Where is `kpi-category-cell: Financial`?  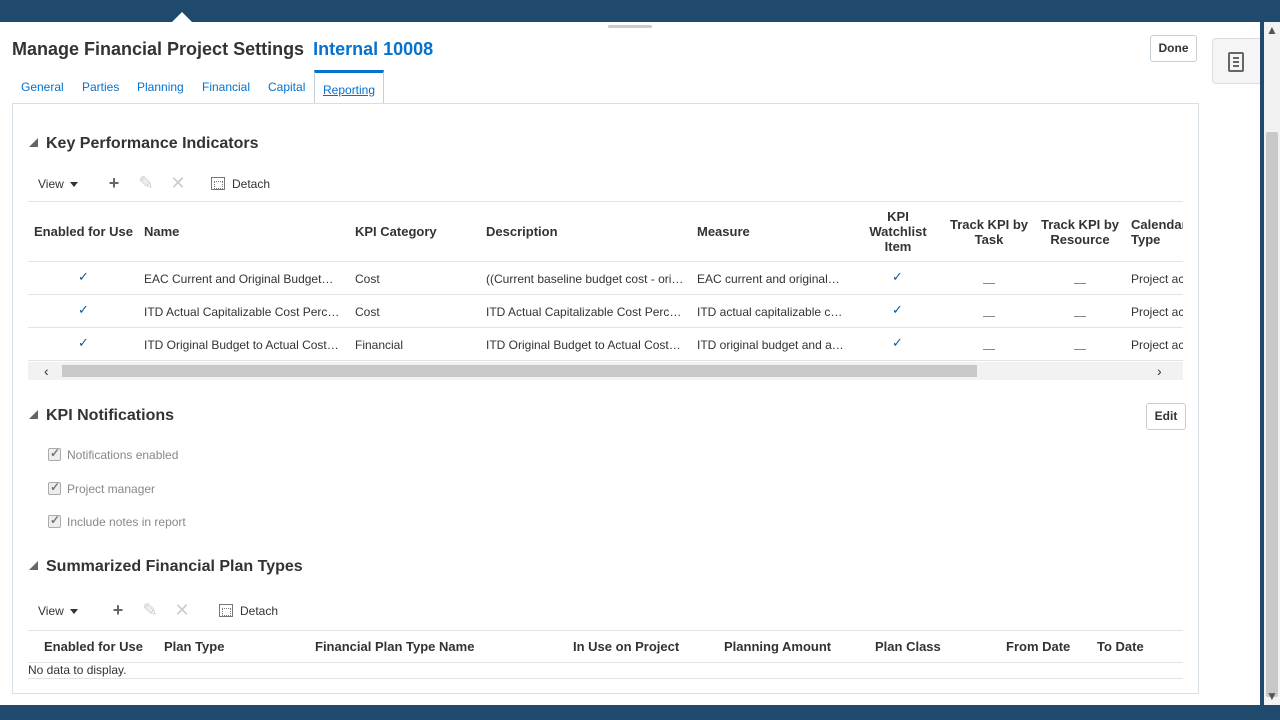
kpi-category-cell: Financial is located at coordinates (379, 345).